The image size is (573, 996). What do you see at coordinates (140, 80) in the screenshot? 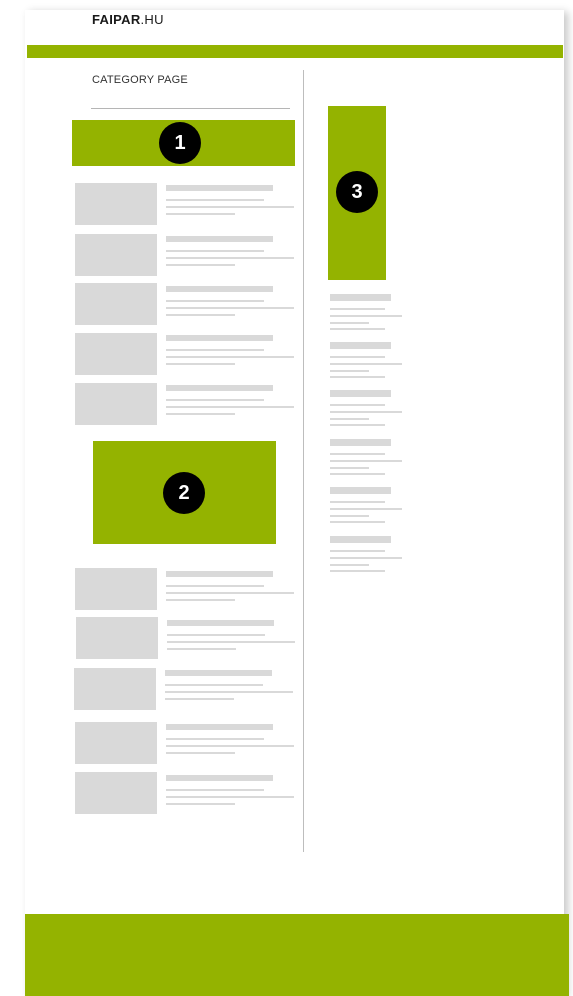
I see `category-title: CATEGORY PAGE` at bounding box center [140, 80].